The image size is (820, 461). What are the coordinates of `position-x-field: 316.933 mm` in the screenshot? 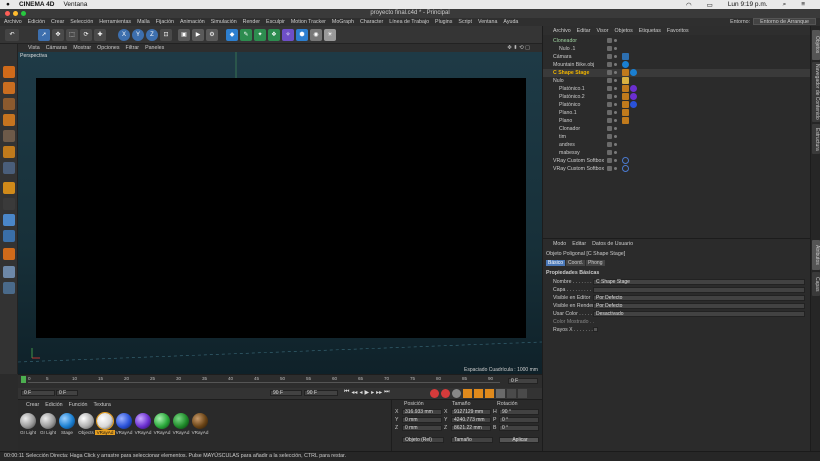 It's located at (422, 412).